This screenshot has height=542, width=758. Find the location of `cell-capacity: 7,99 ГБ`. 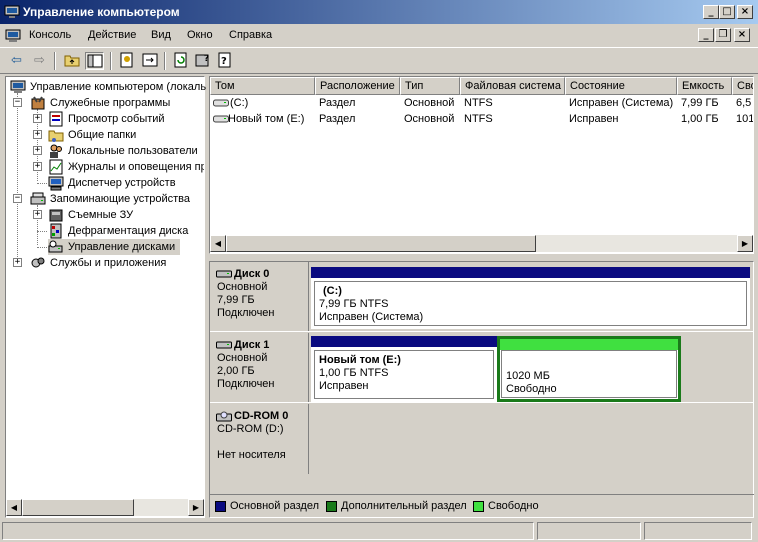

cell-capacity: 7,99 ГБ is located at coordinates (700, 103).